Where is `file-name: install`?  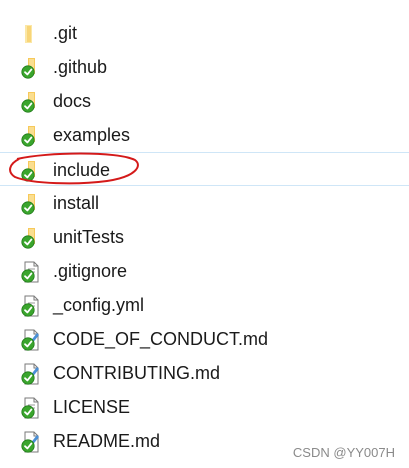 file-name: install is located at coordinates (76, 203).